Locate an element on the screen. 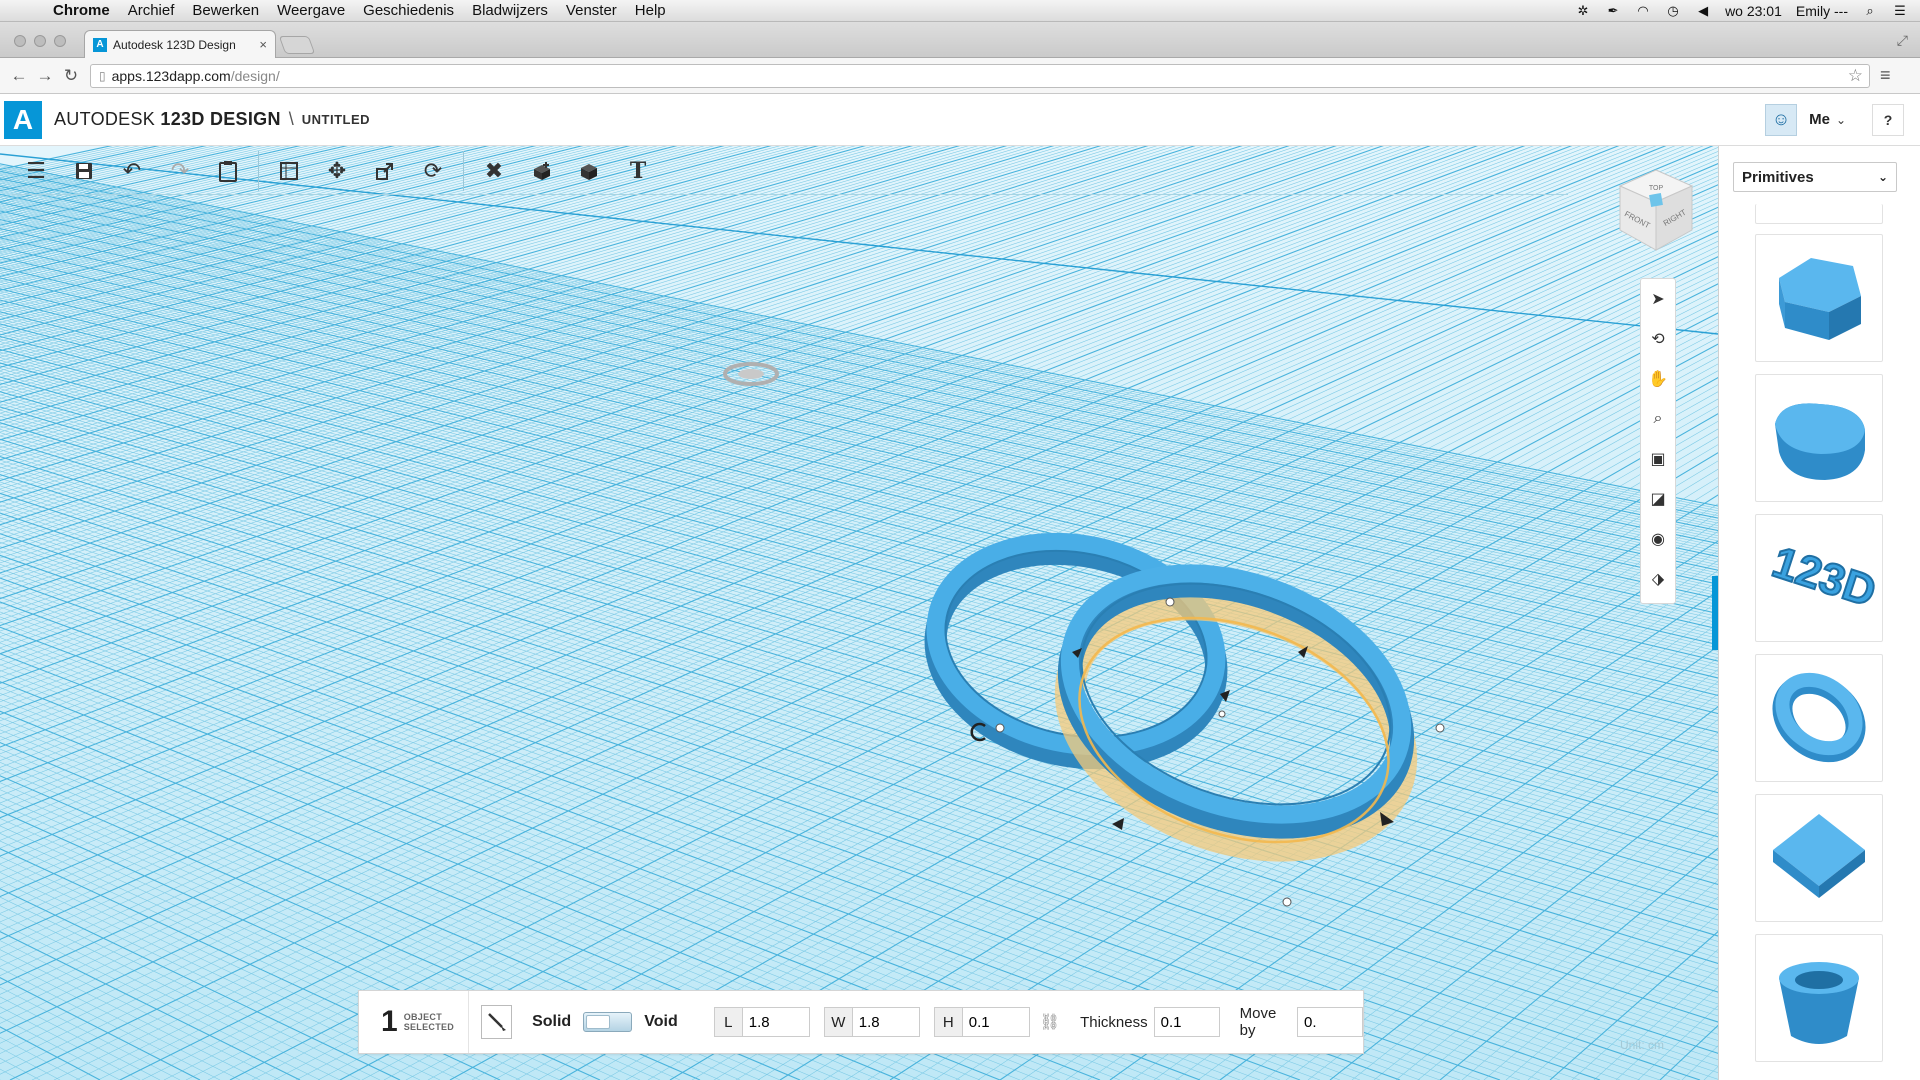  polygon-prism-icon is located at coordinates (1820, 299).